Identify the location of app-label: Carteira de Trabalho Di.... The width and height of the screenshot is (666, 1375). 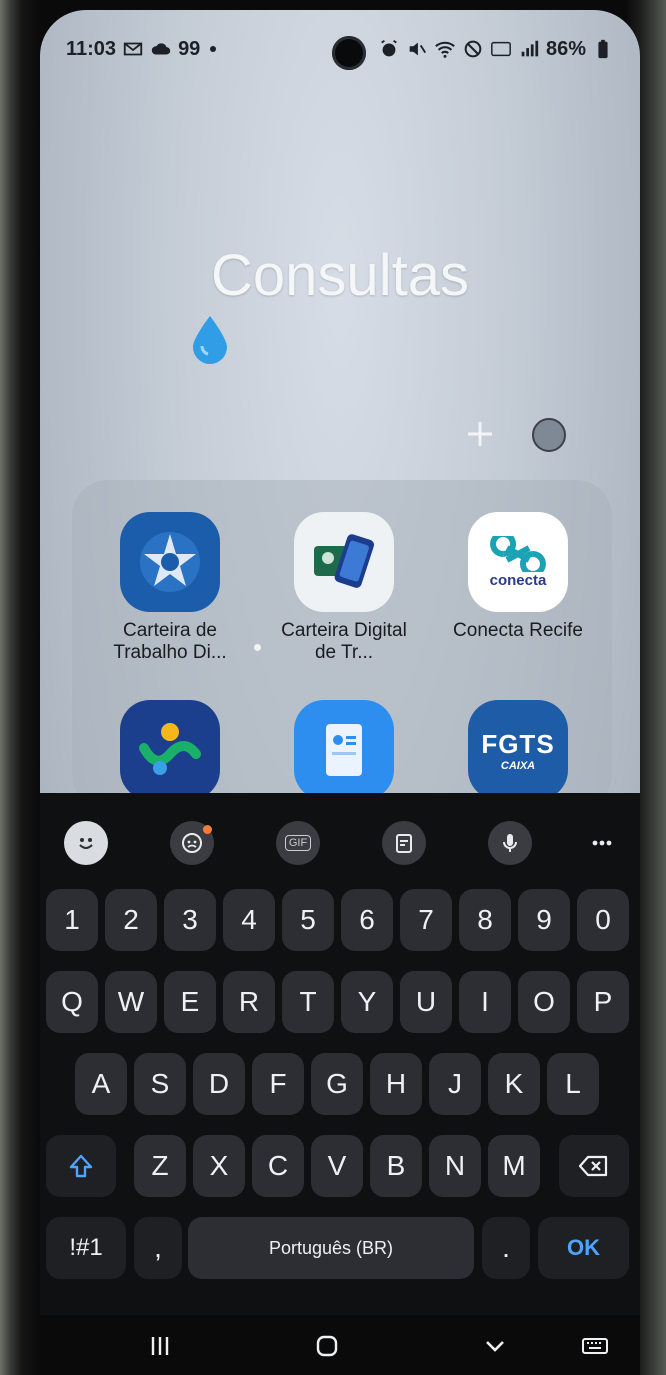
(170, 641).